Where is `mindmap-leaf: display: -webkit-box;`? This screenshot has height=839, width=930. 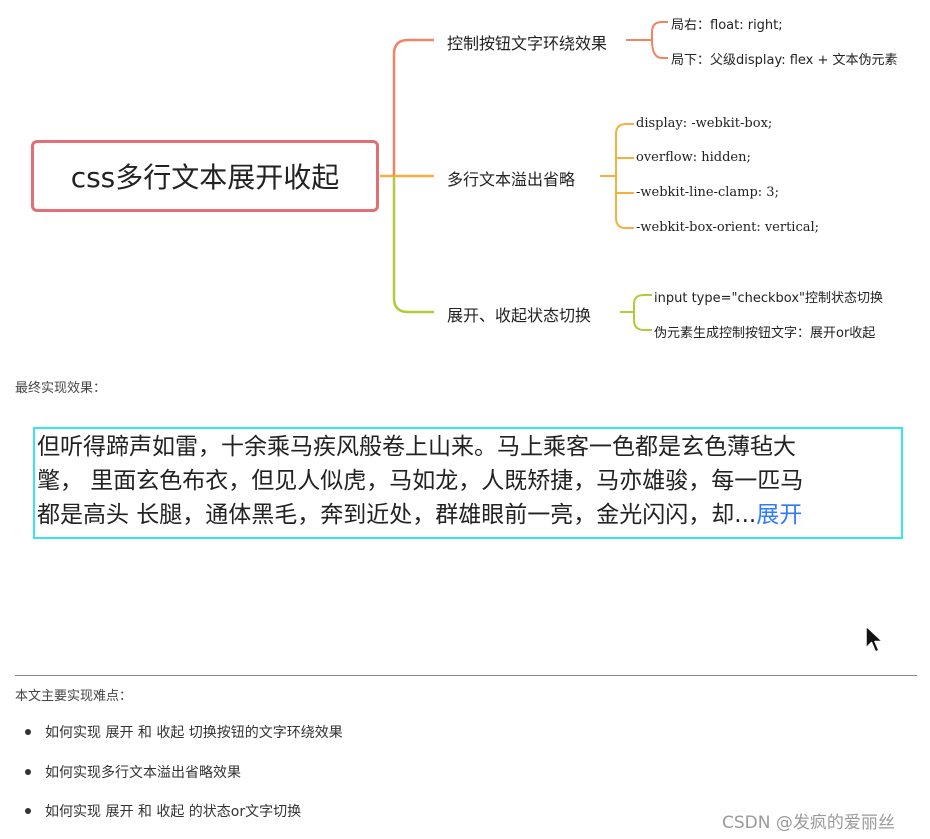 mindmap-leaf: display: -webkit-box; is located at coordinates (704, 123).